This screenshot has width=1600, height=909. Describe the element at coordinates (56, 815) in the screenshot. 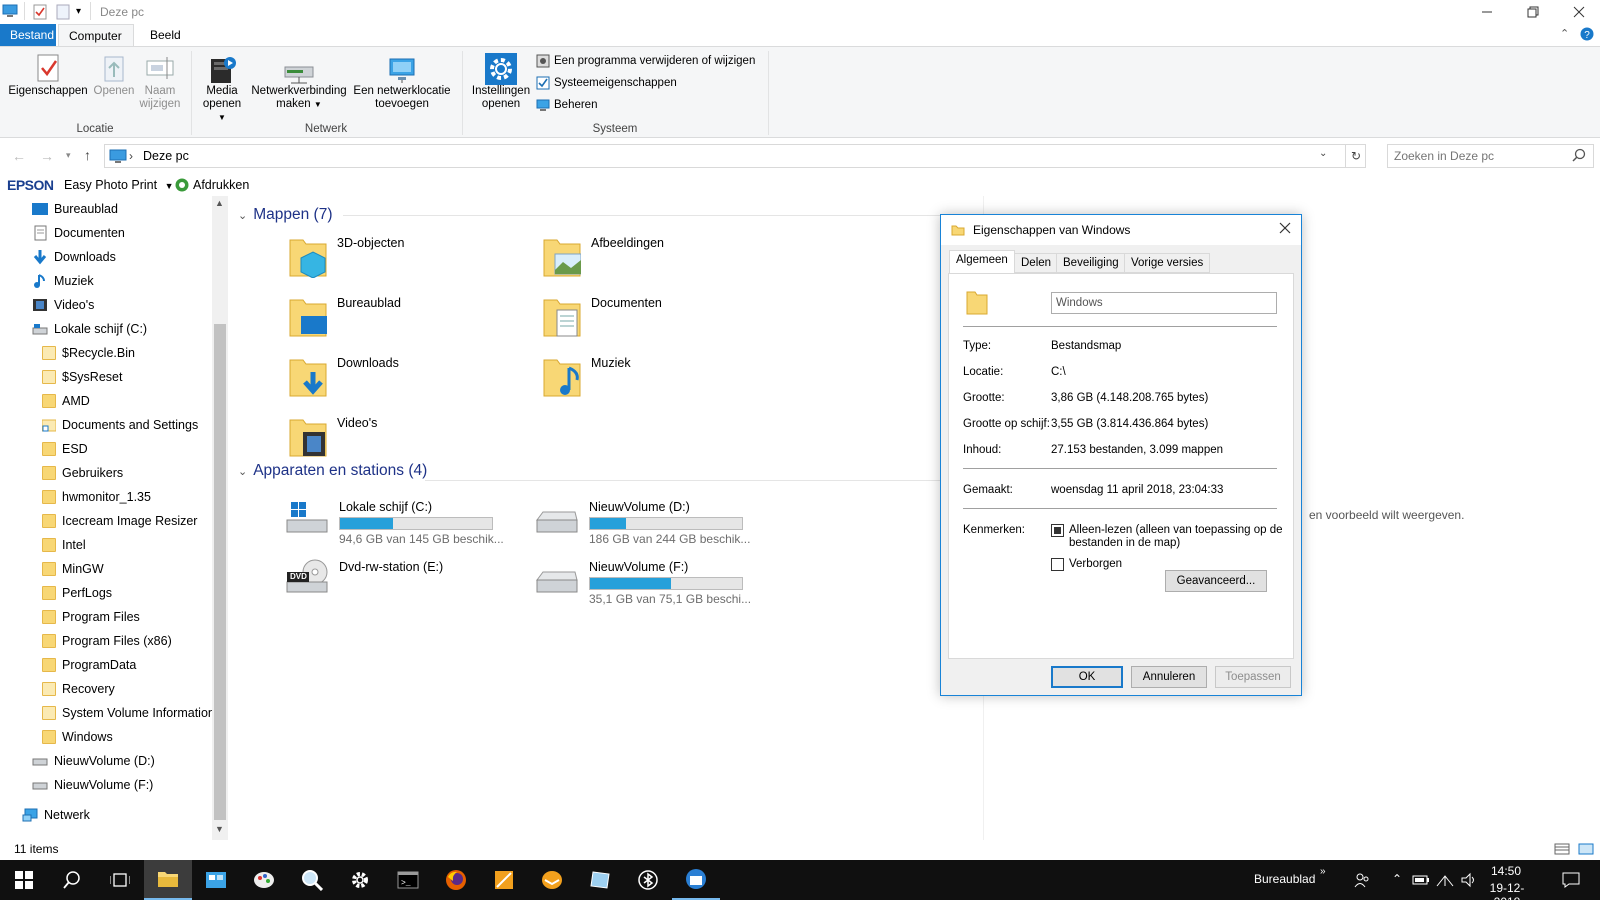

I see `tree-item-network: Netwerk` at that location.